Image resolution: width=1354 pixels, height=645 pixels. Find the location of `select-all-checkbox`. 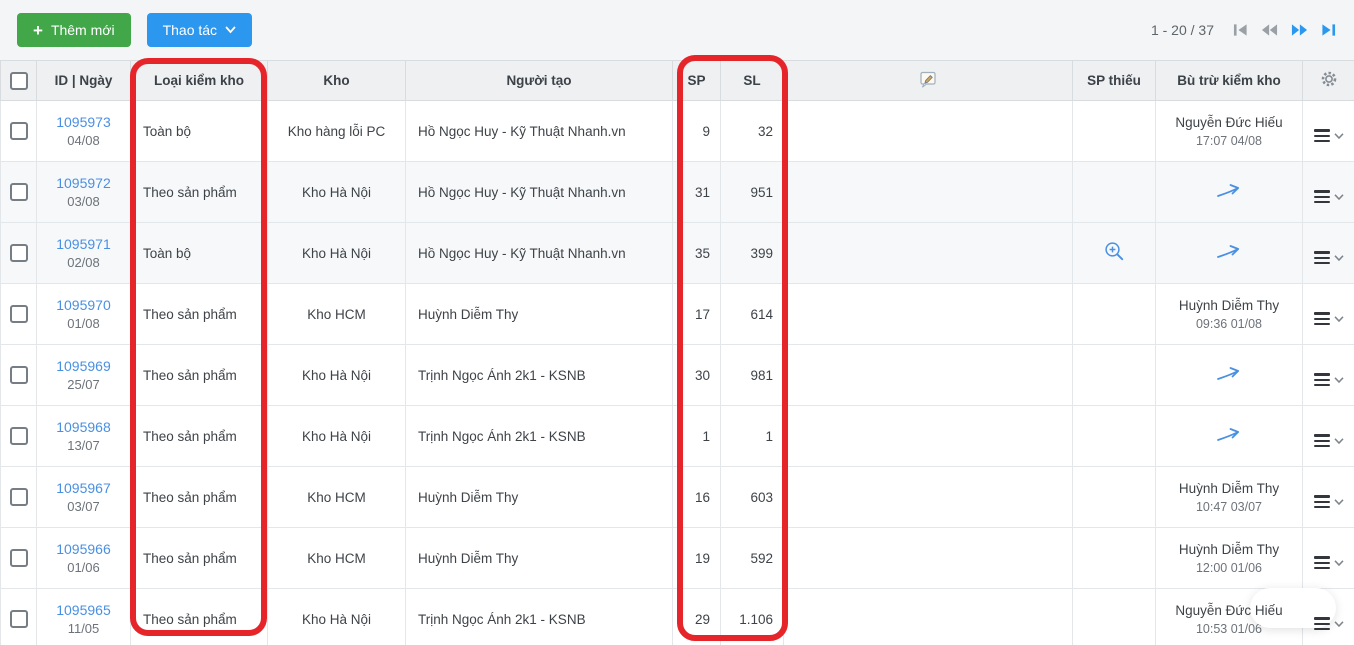

select-all-checkbox is located at coordinates (18, 80).